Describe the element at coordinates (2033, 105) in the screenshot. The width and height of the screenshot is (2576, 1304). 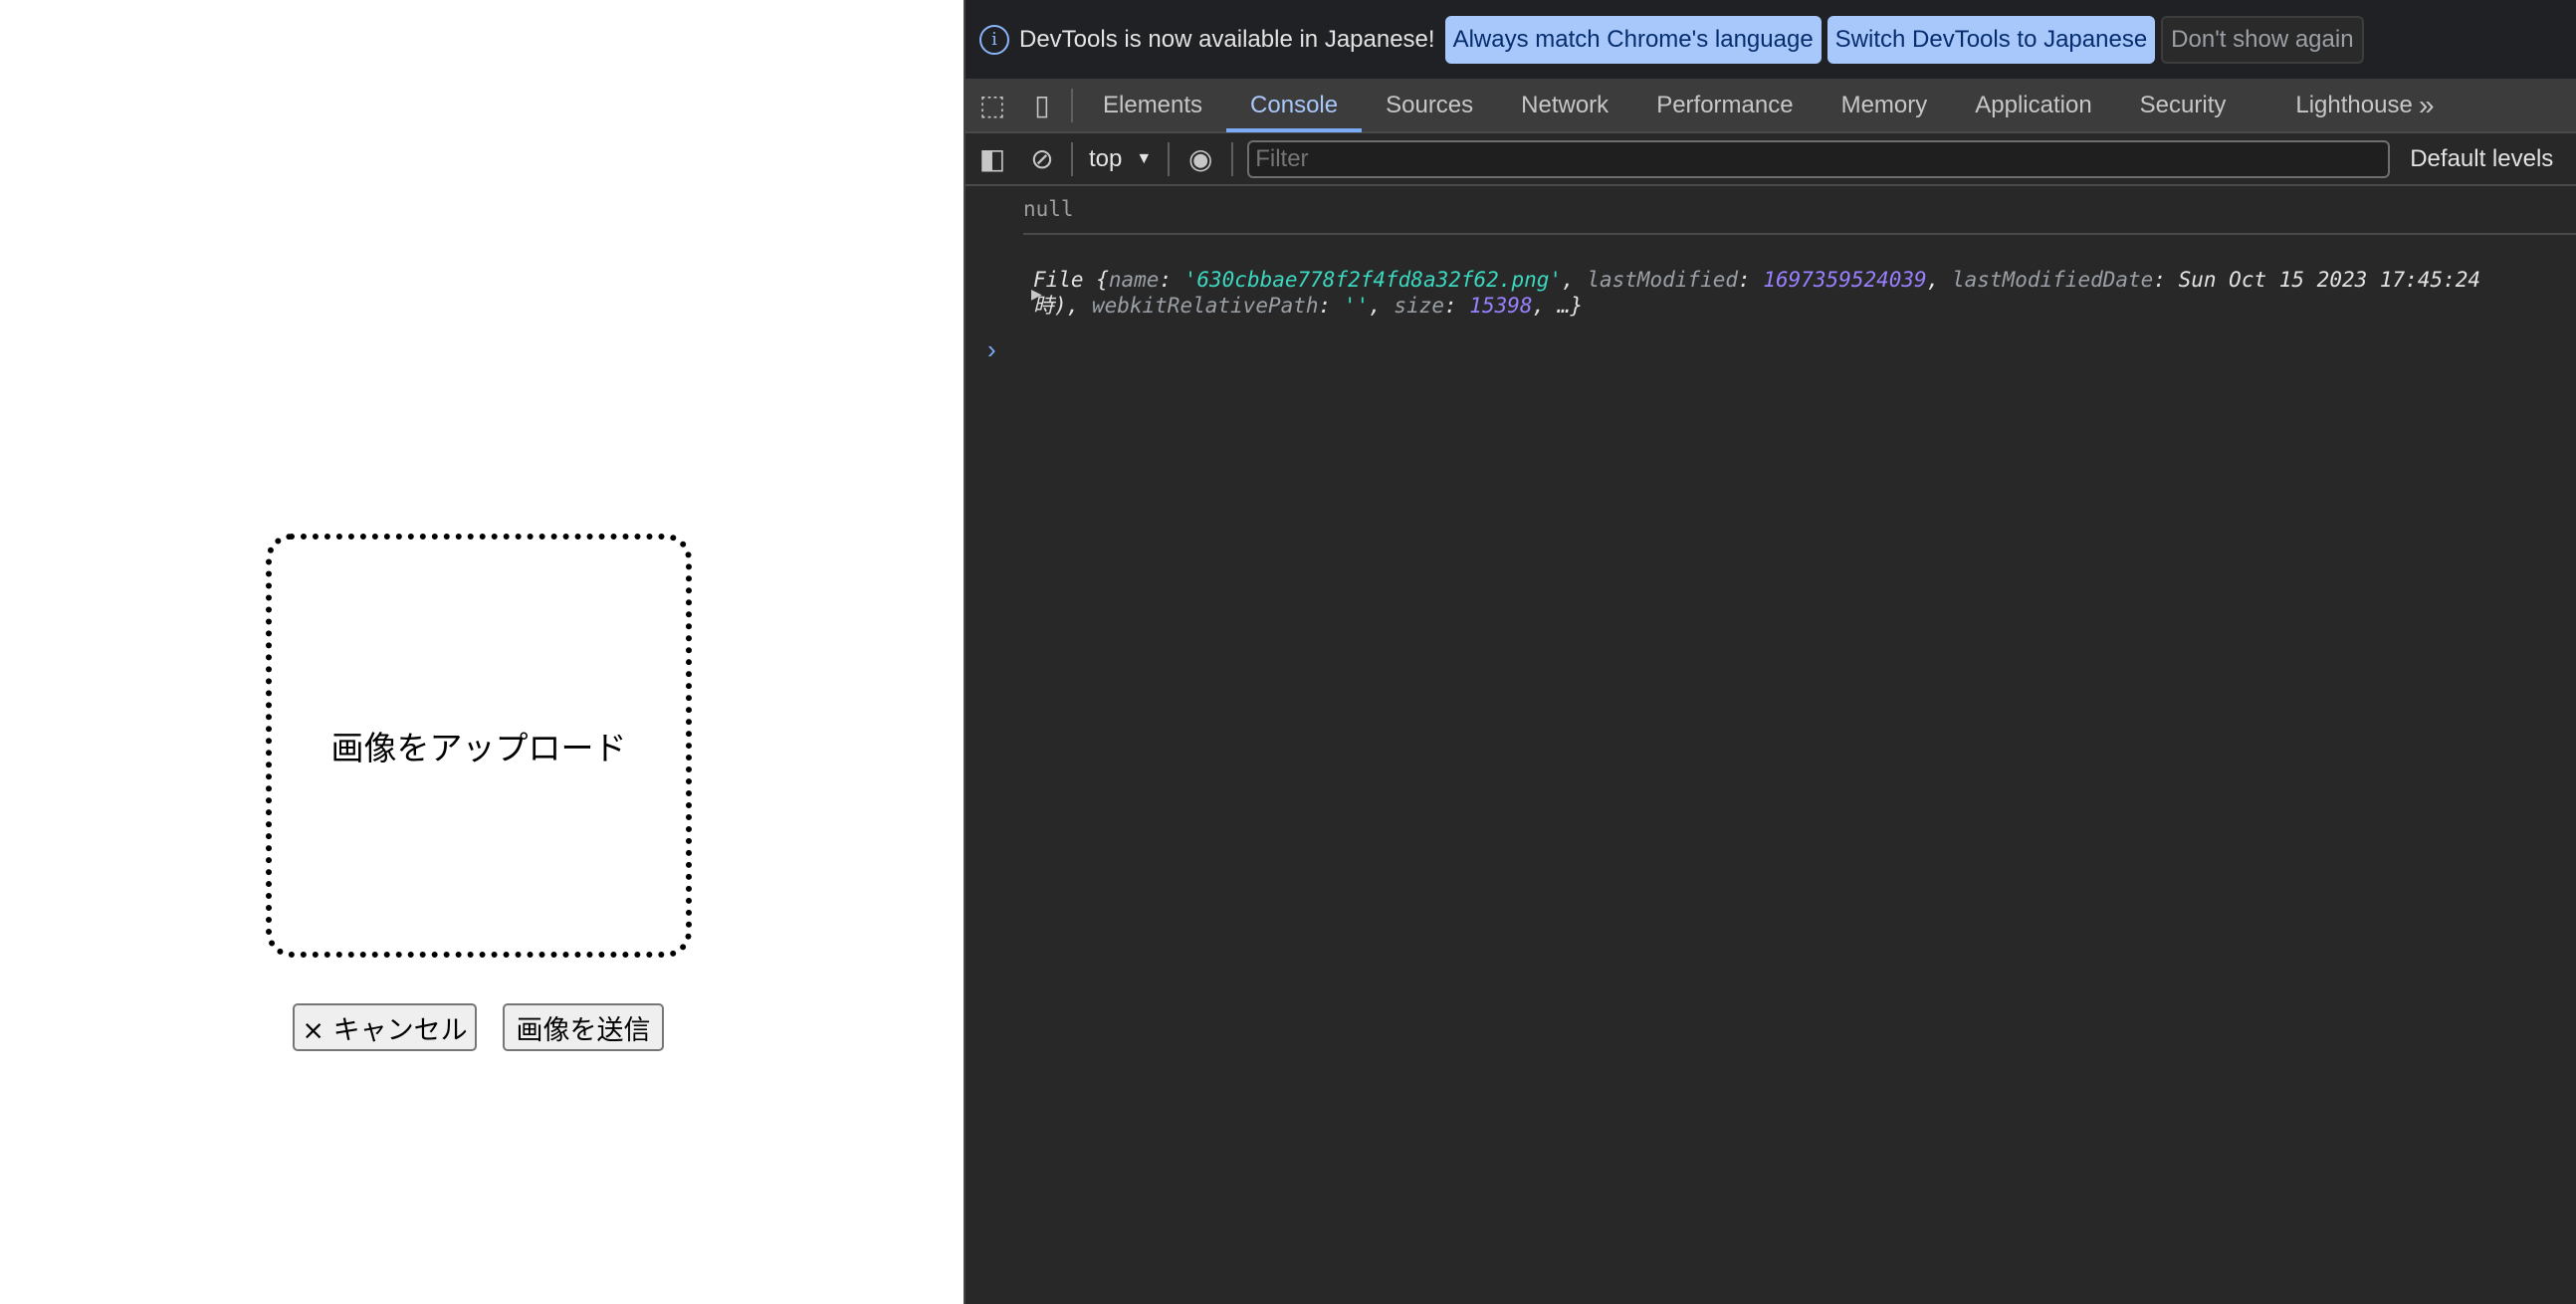
I see `tab-application: Application` at that location.